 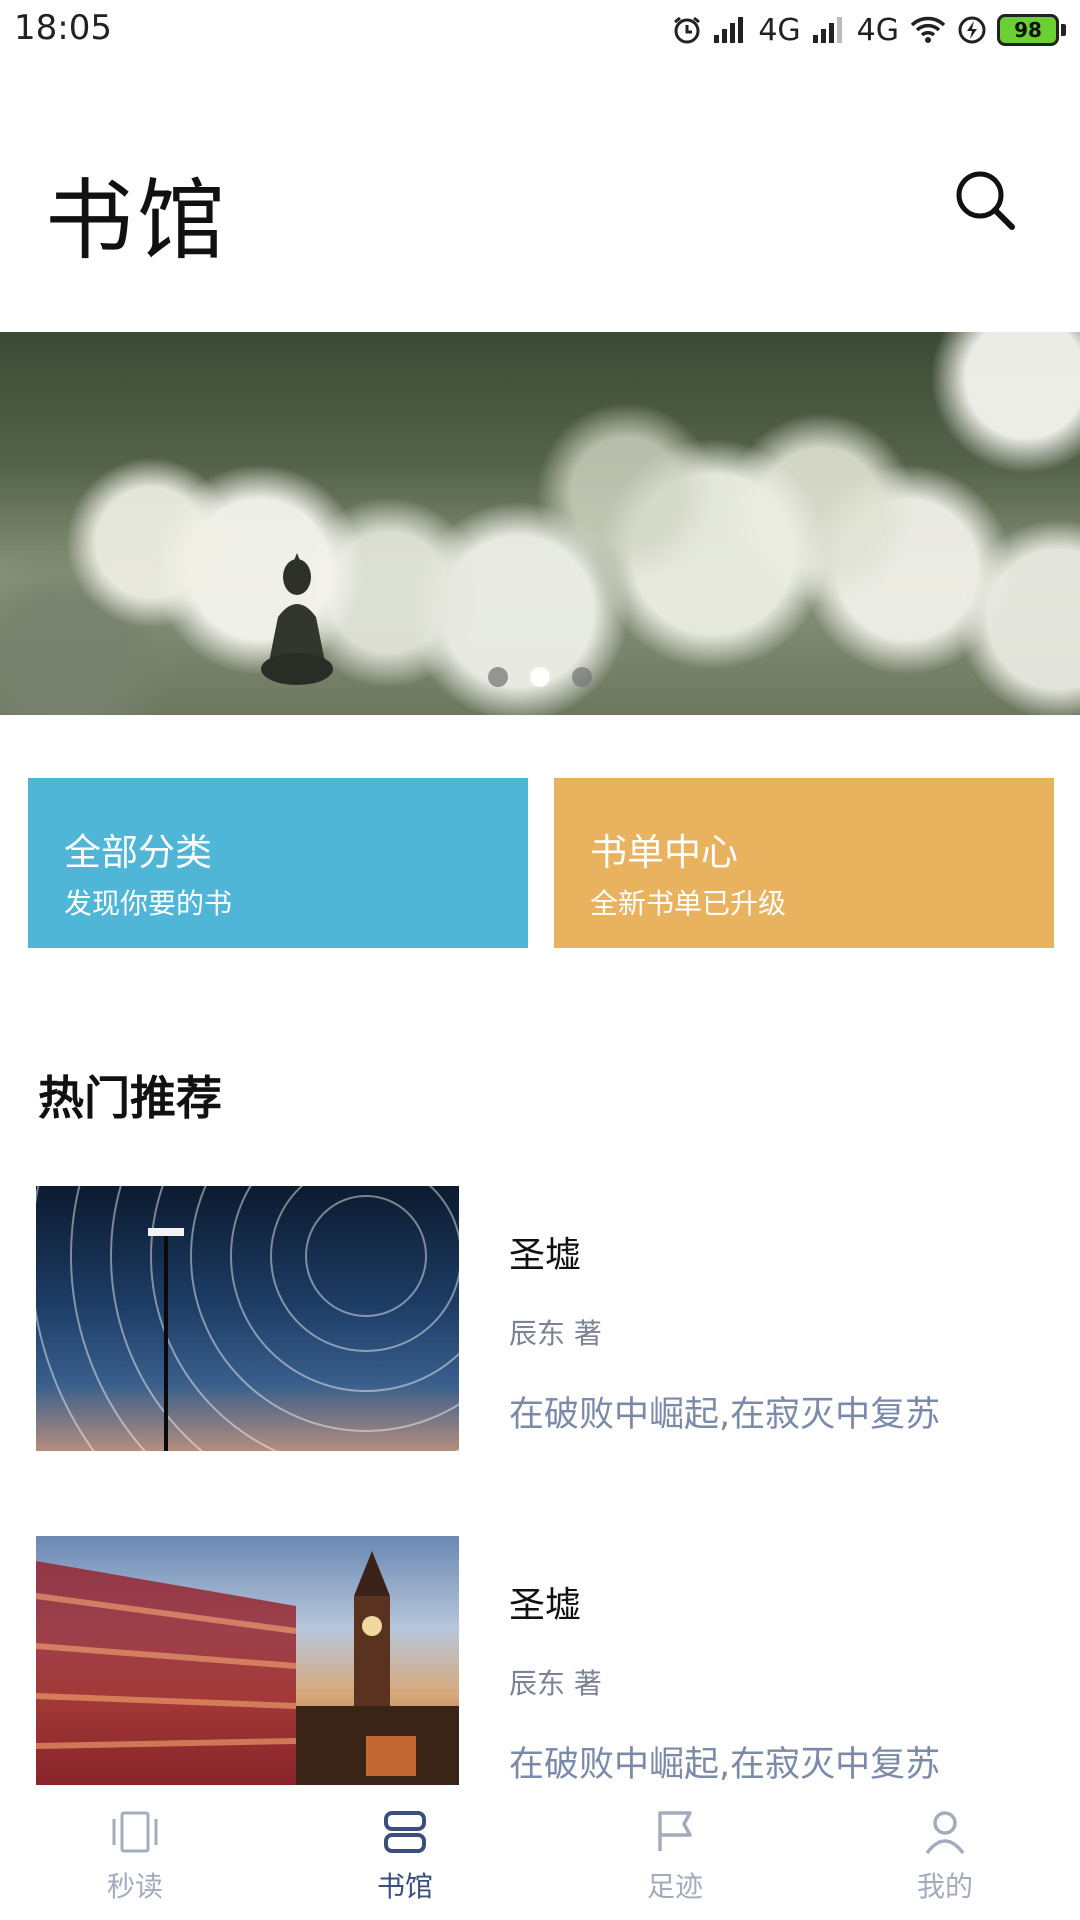 I want to click on card-title: 书单中心, so click(x=664, y=852).